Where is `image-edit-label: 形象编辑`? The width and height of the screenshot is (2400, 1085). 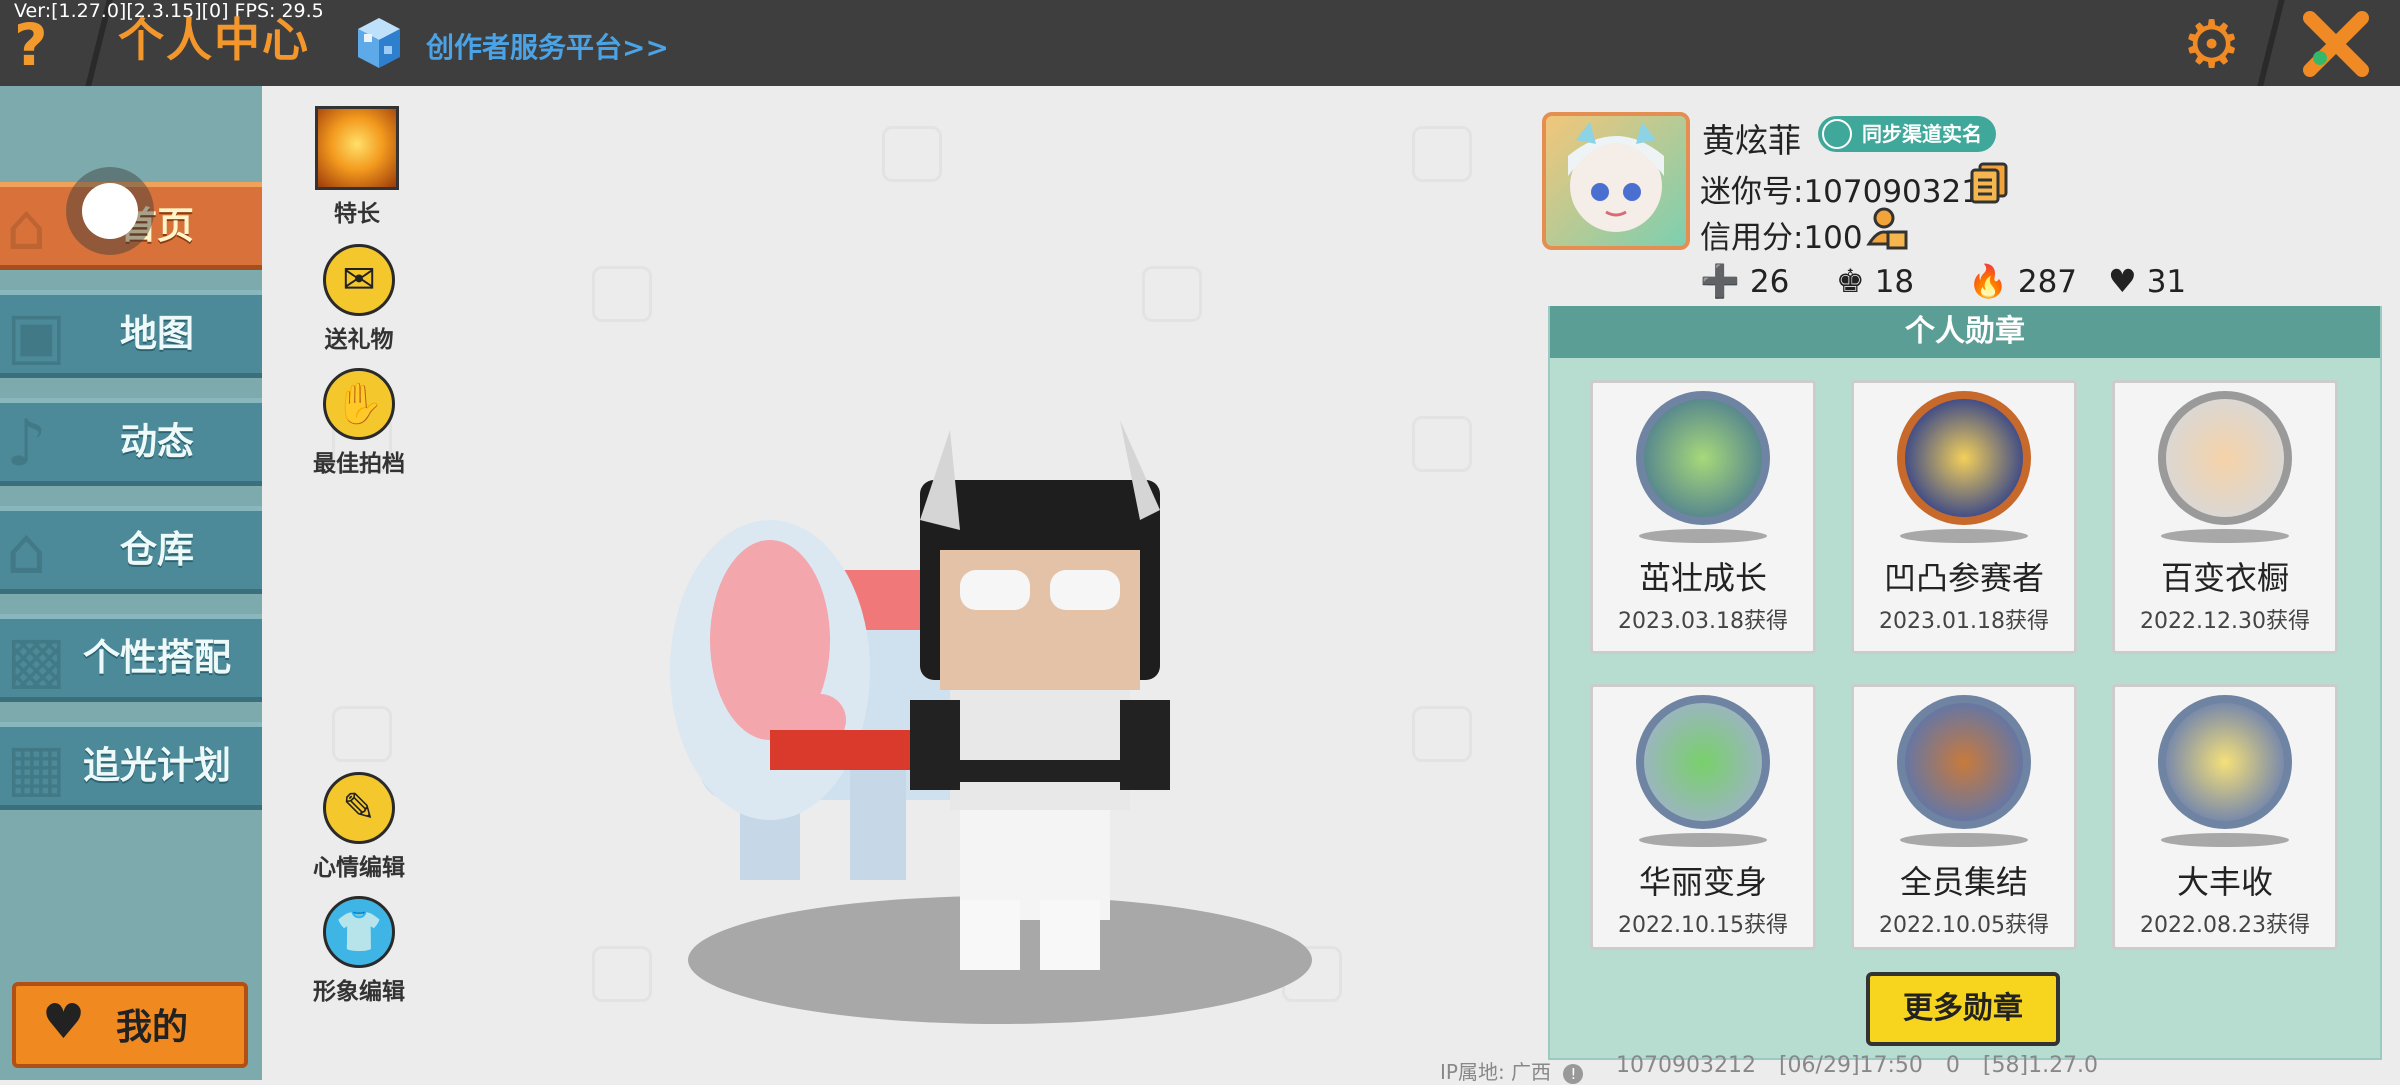
image-edit-label: 形象编辑 is located at coordinates (359, 992).